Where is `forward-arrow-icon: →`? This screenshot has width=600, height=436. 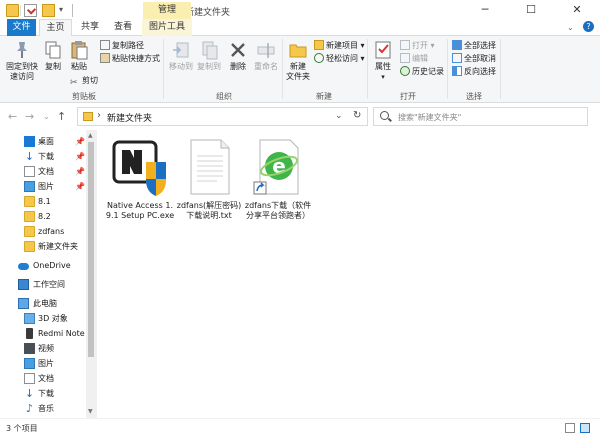
forward-arrow-icon: → is located at coordinates (29, 116).